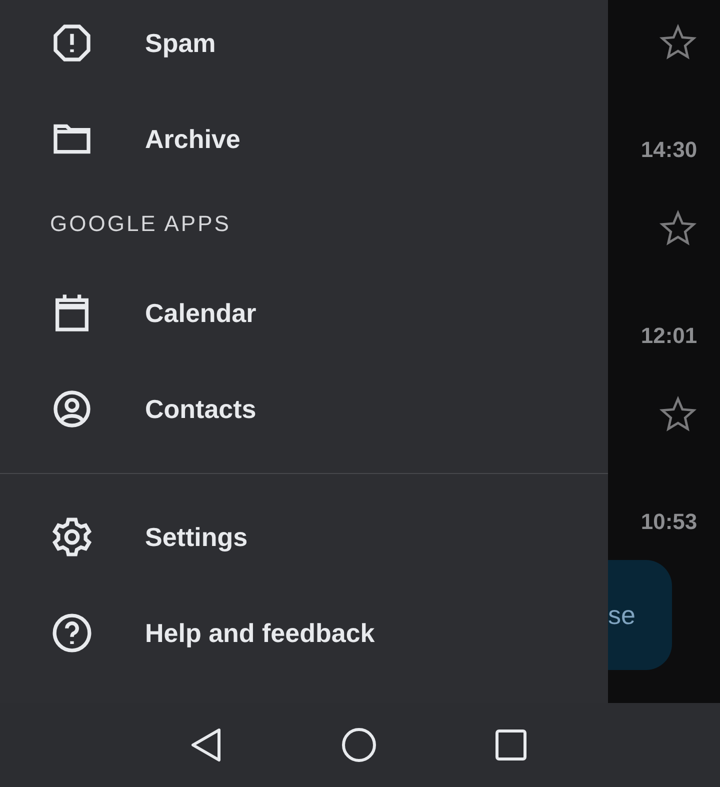 This screenshot has width=720, height=787. What do you see at coordinates (140, 224) in the screenshot?
I see `section-header: GOOGLE APPS` at bounding box center [140, 224].